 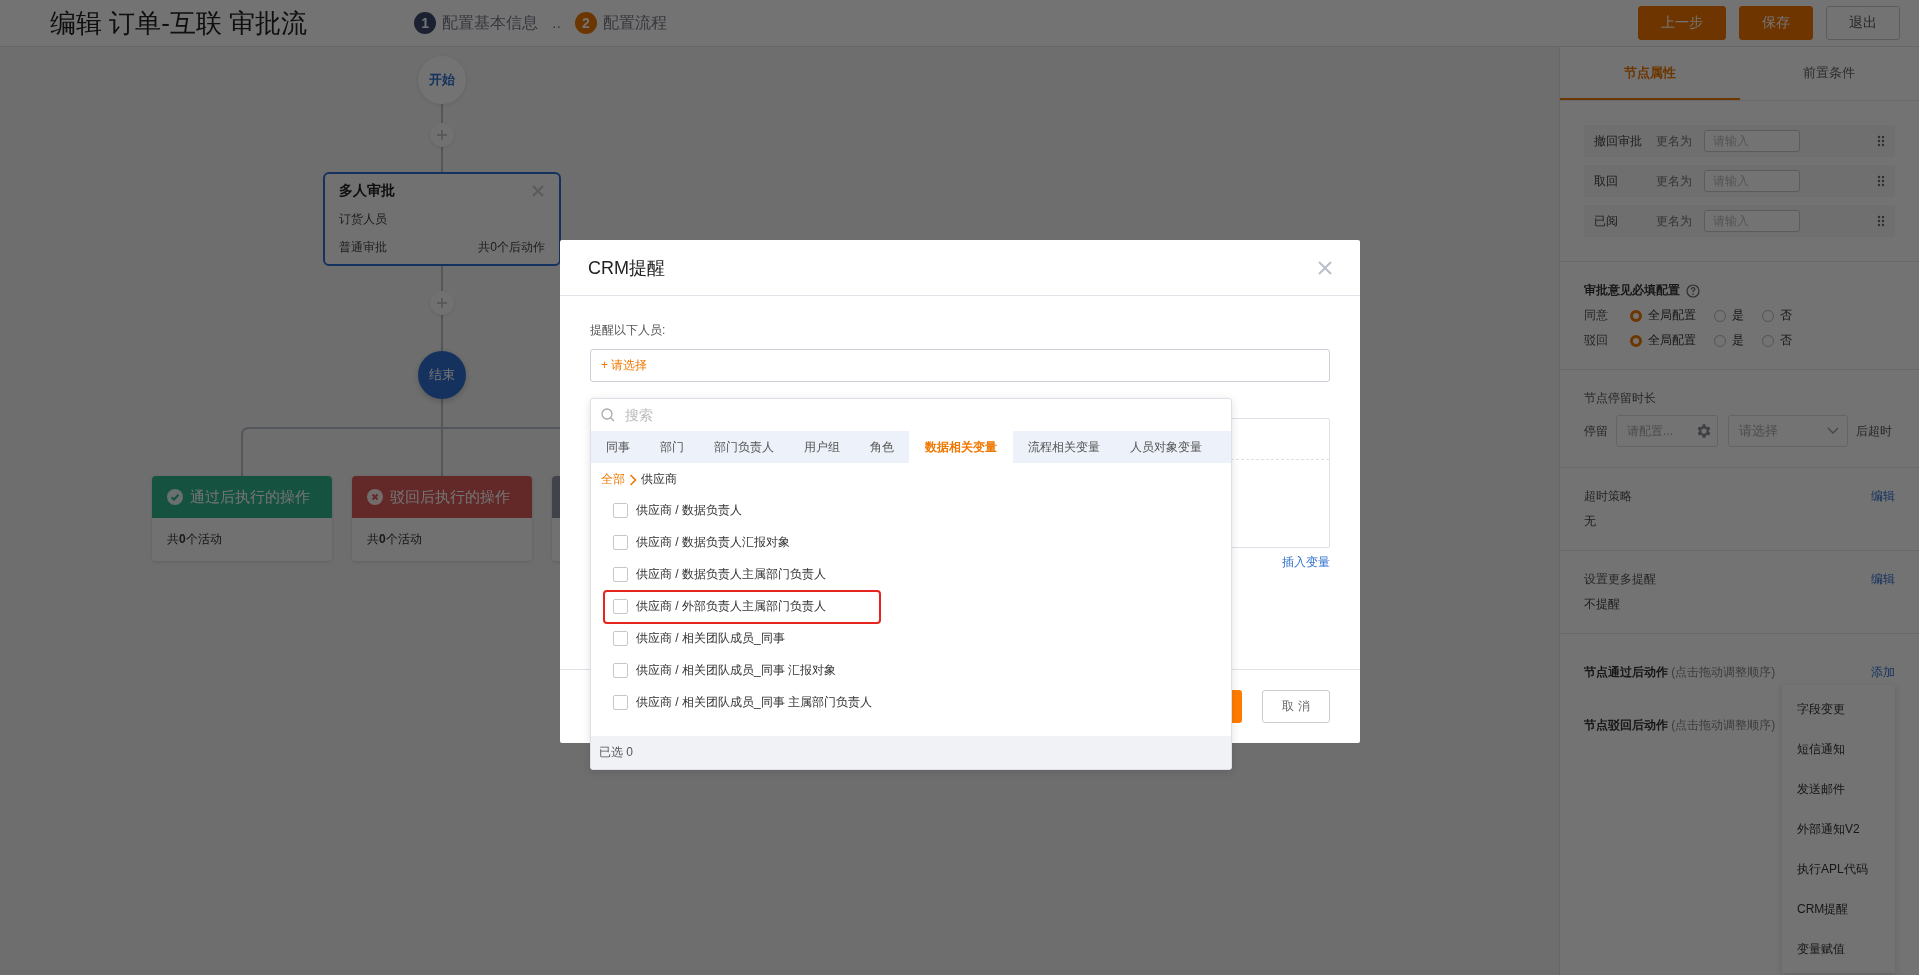 I want to click on option-label: 供应商 / 外部负责人主属部门负责人, so click(x=731, y=606).